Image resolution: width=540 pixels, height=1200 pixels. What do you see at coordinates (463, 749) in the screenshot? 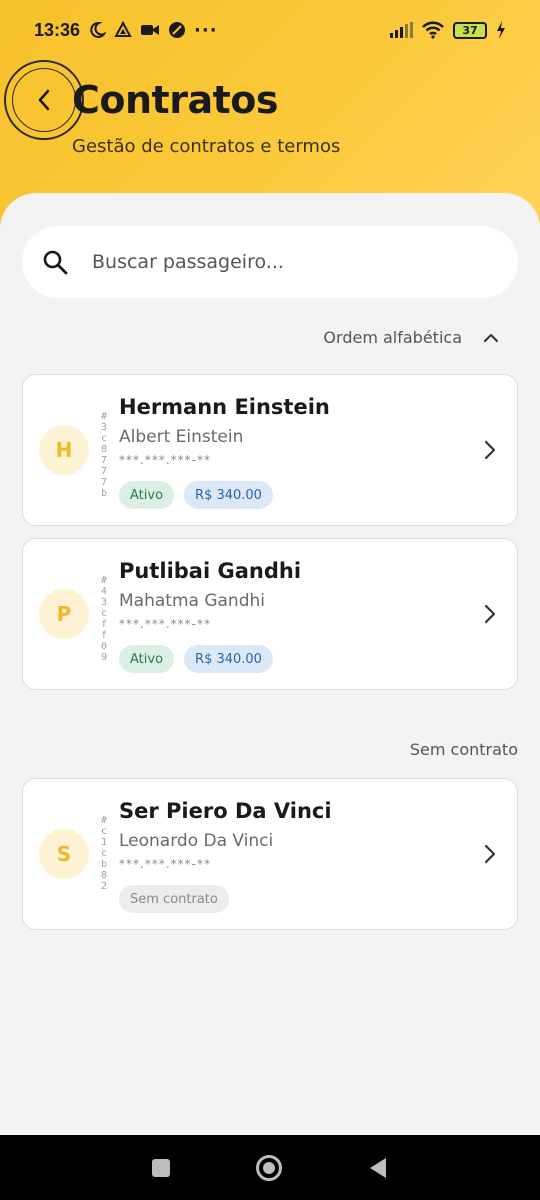
I see `section-label-no-contract: Sem contrato` at bounding box center [463, 749].